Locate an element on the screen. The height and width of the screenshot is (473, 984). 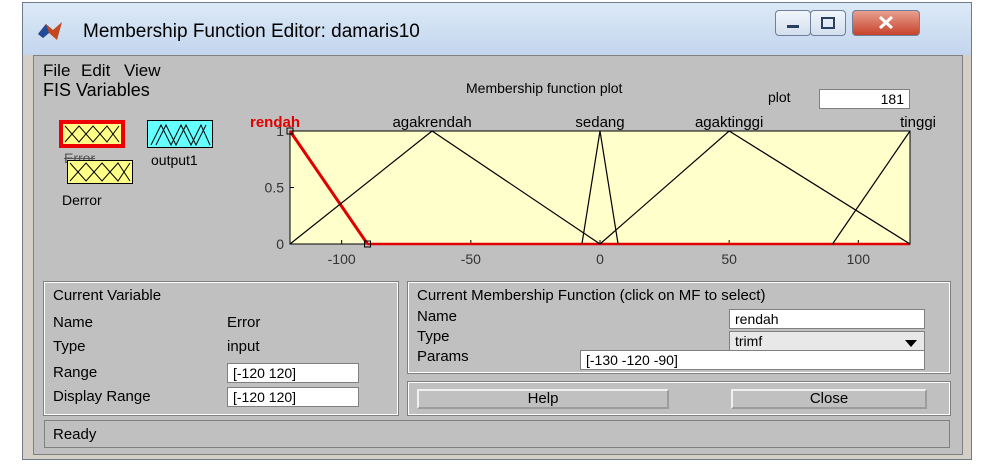
x-tick-label: 50 is located at coordinates (729, 259).